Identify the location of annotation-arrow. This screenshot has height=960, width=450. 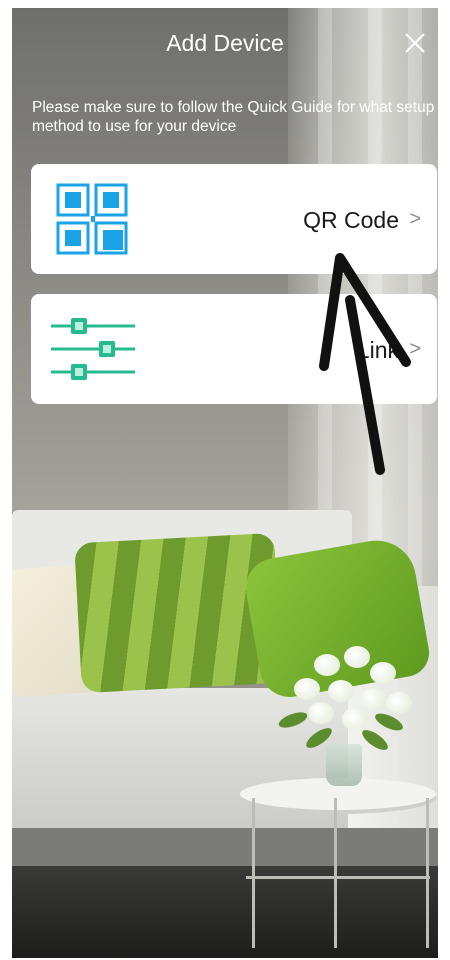
(365, 364).